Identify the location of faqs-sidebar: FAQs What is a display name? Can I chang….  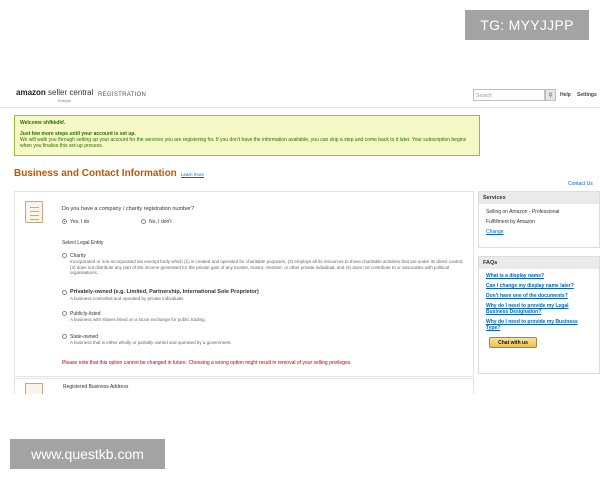
(539, 315).